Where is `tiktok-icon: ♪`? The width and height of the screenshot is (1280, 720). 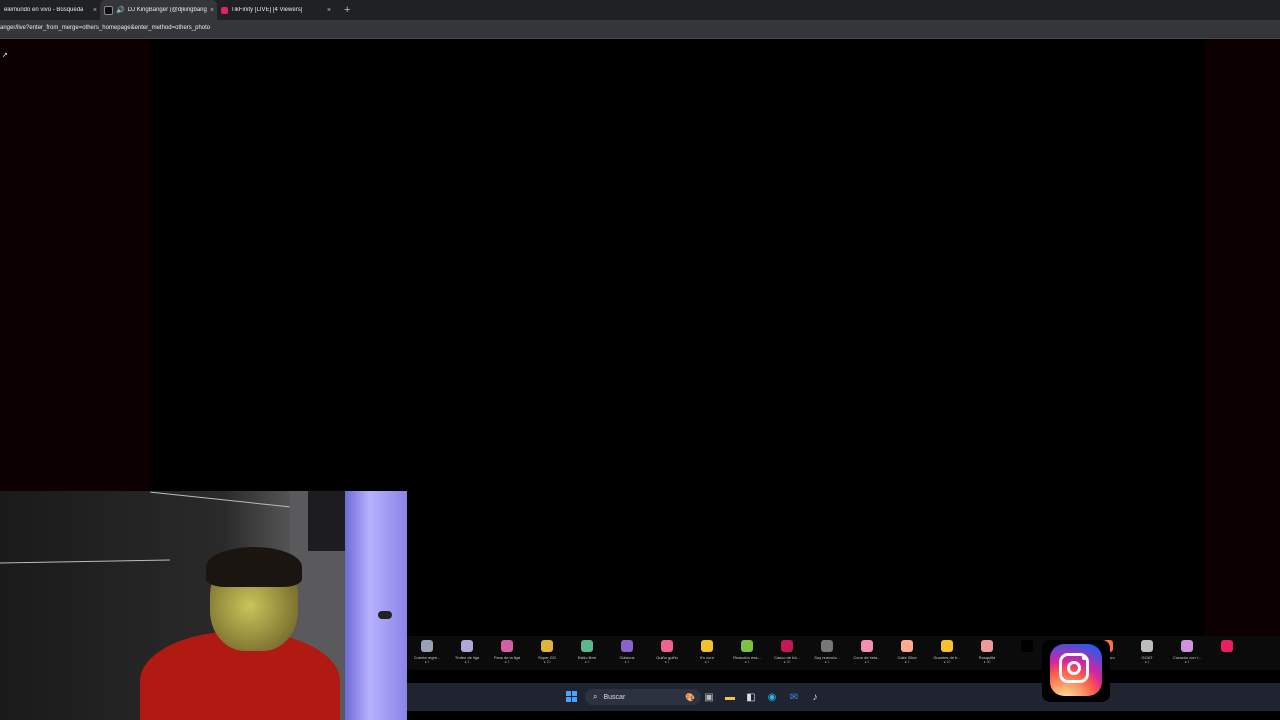 tiktok-icon: ♪ is located at coordinates (815, 697).